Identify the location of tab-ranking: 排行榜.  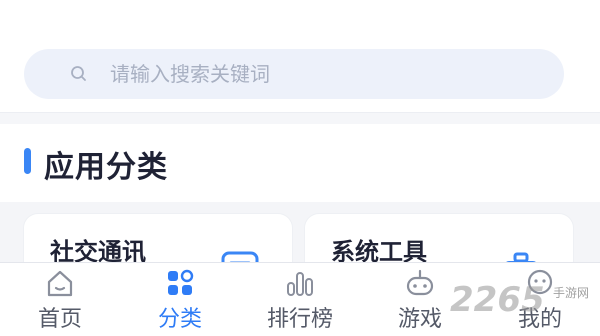
(300, 299).